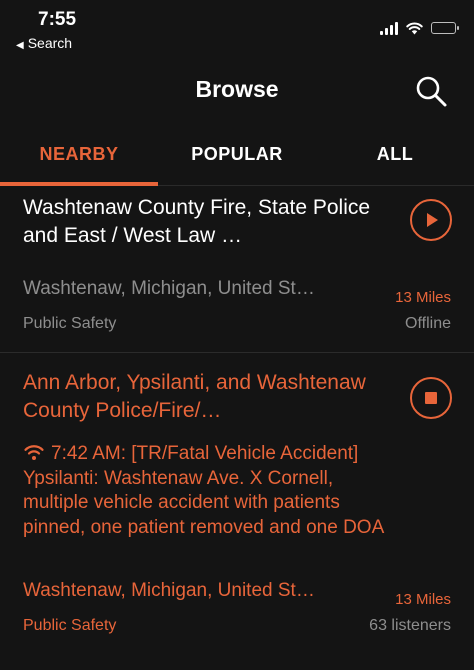 Image resolution: width=474 pixels, height=670 pixels. I want to click on stop-button, so click(431, 398).